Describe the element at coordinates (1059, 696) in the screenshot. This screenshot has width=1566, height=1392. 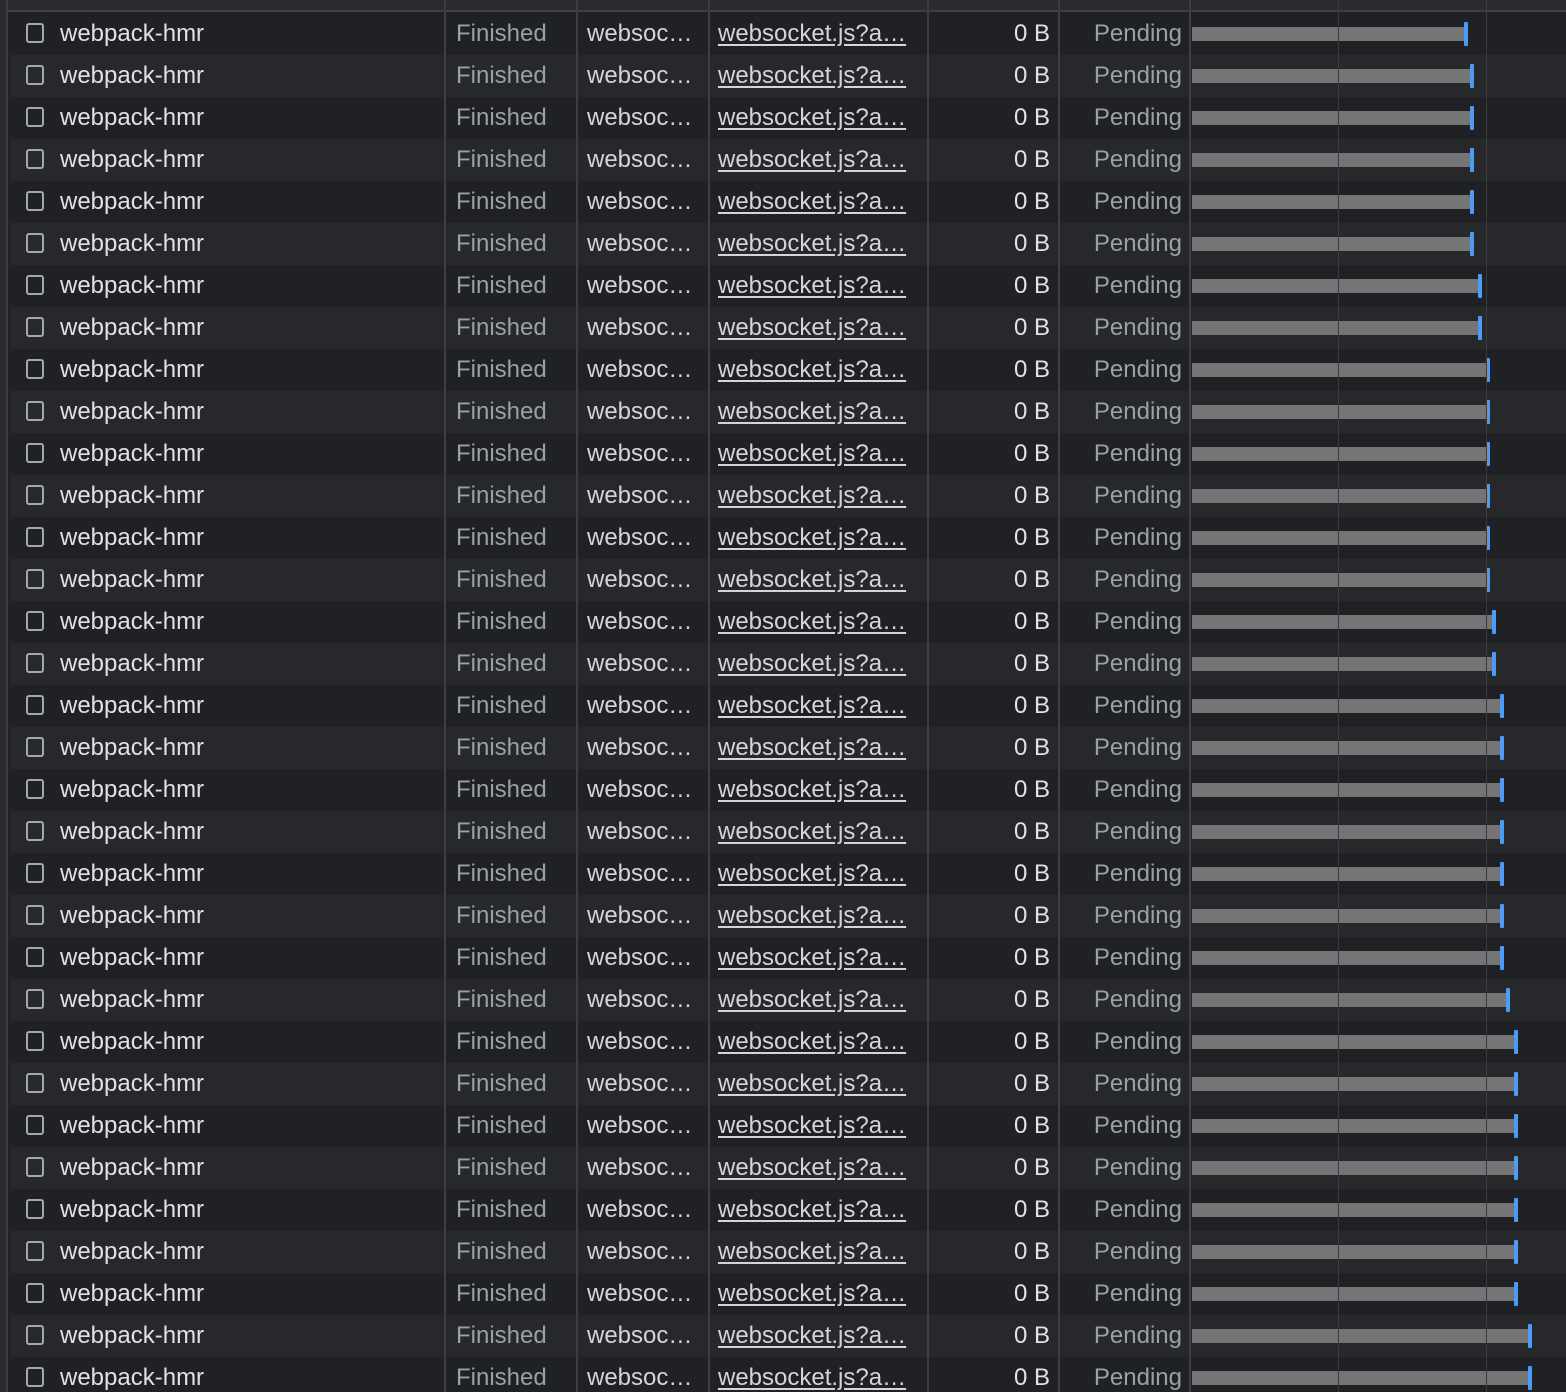
I see `column-divider-size` at that location.